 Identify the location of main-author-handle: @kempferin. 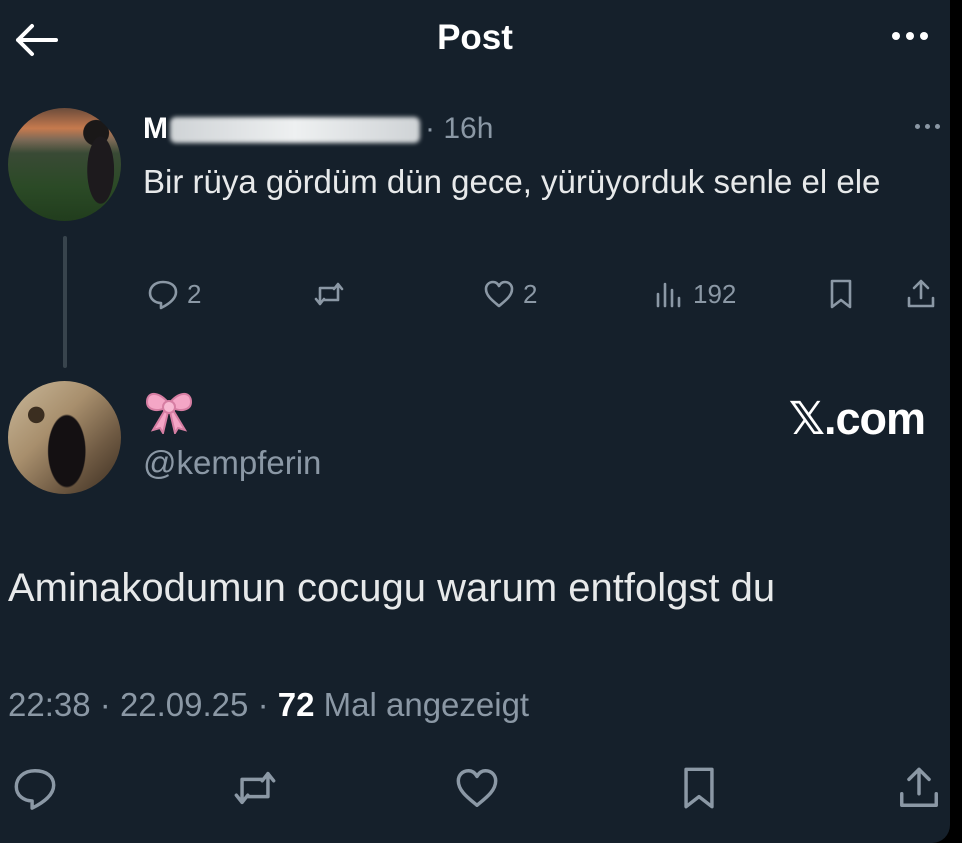
(232, 463).